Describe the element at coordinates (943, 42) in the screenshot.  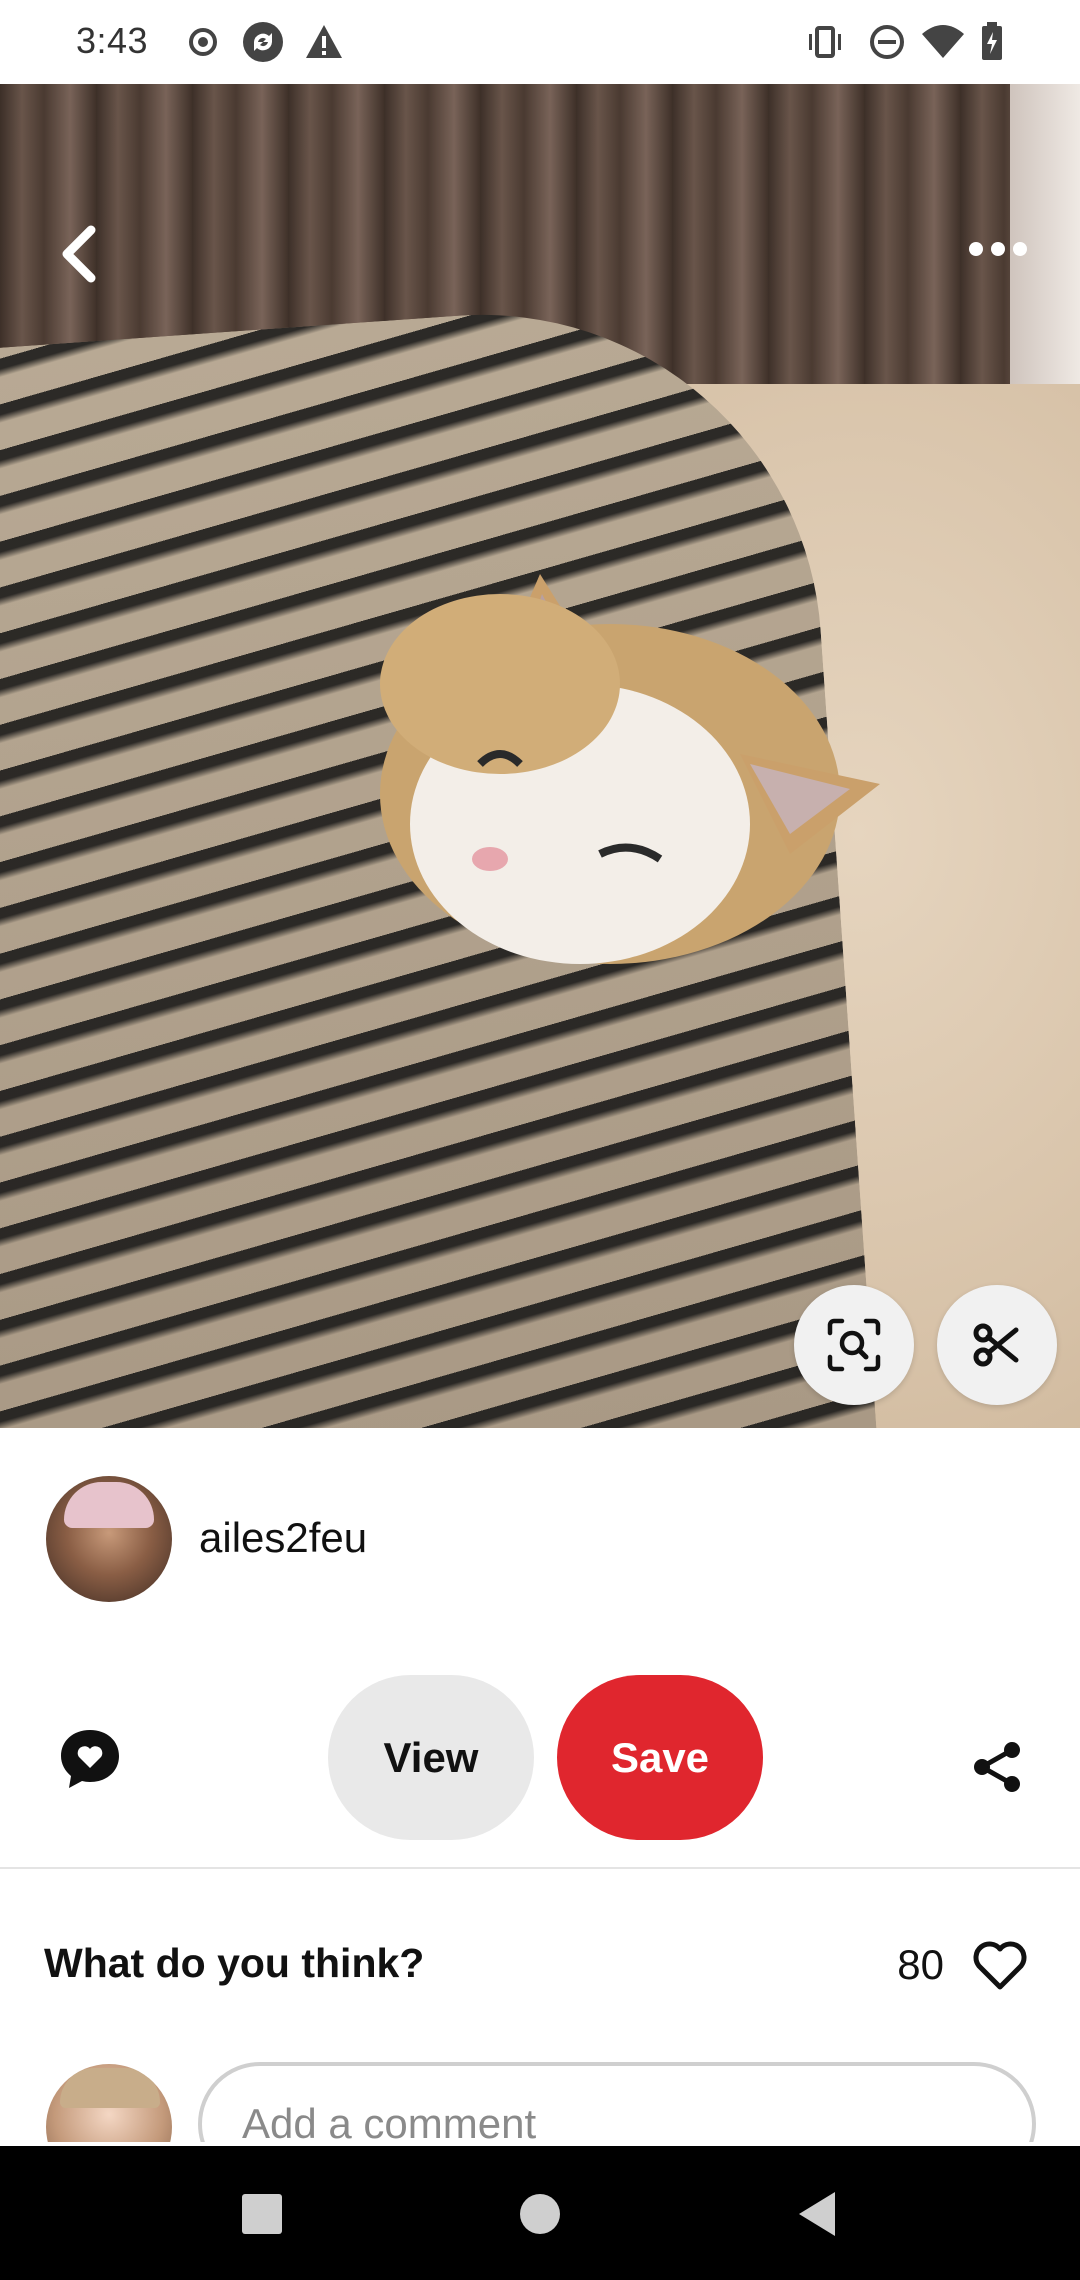
I see `wifi-icon` at that location.